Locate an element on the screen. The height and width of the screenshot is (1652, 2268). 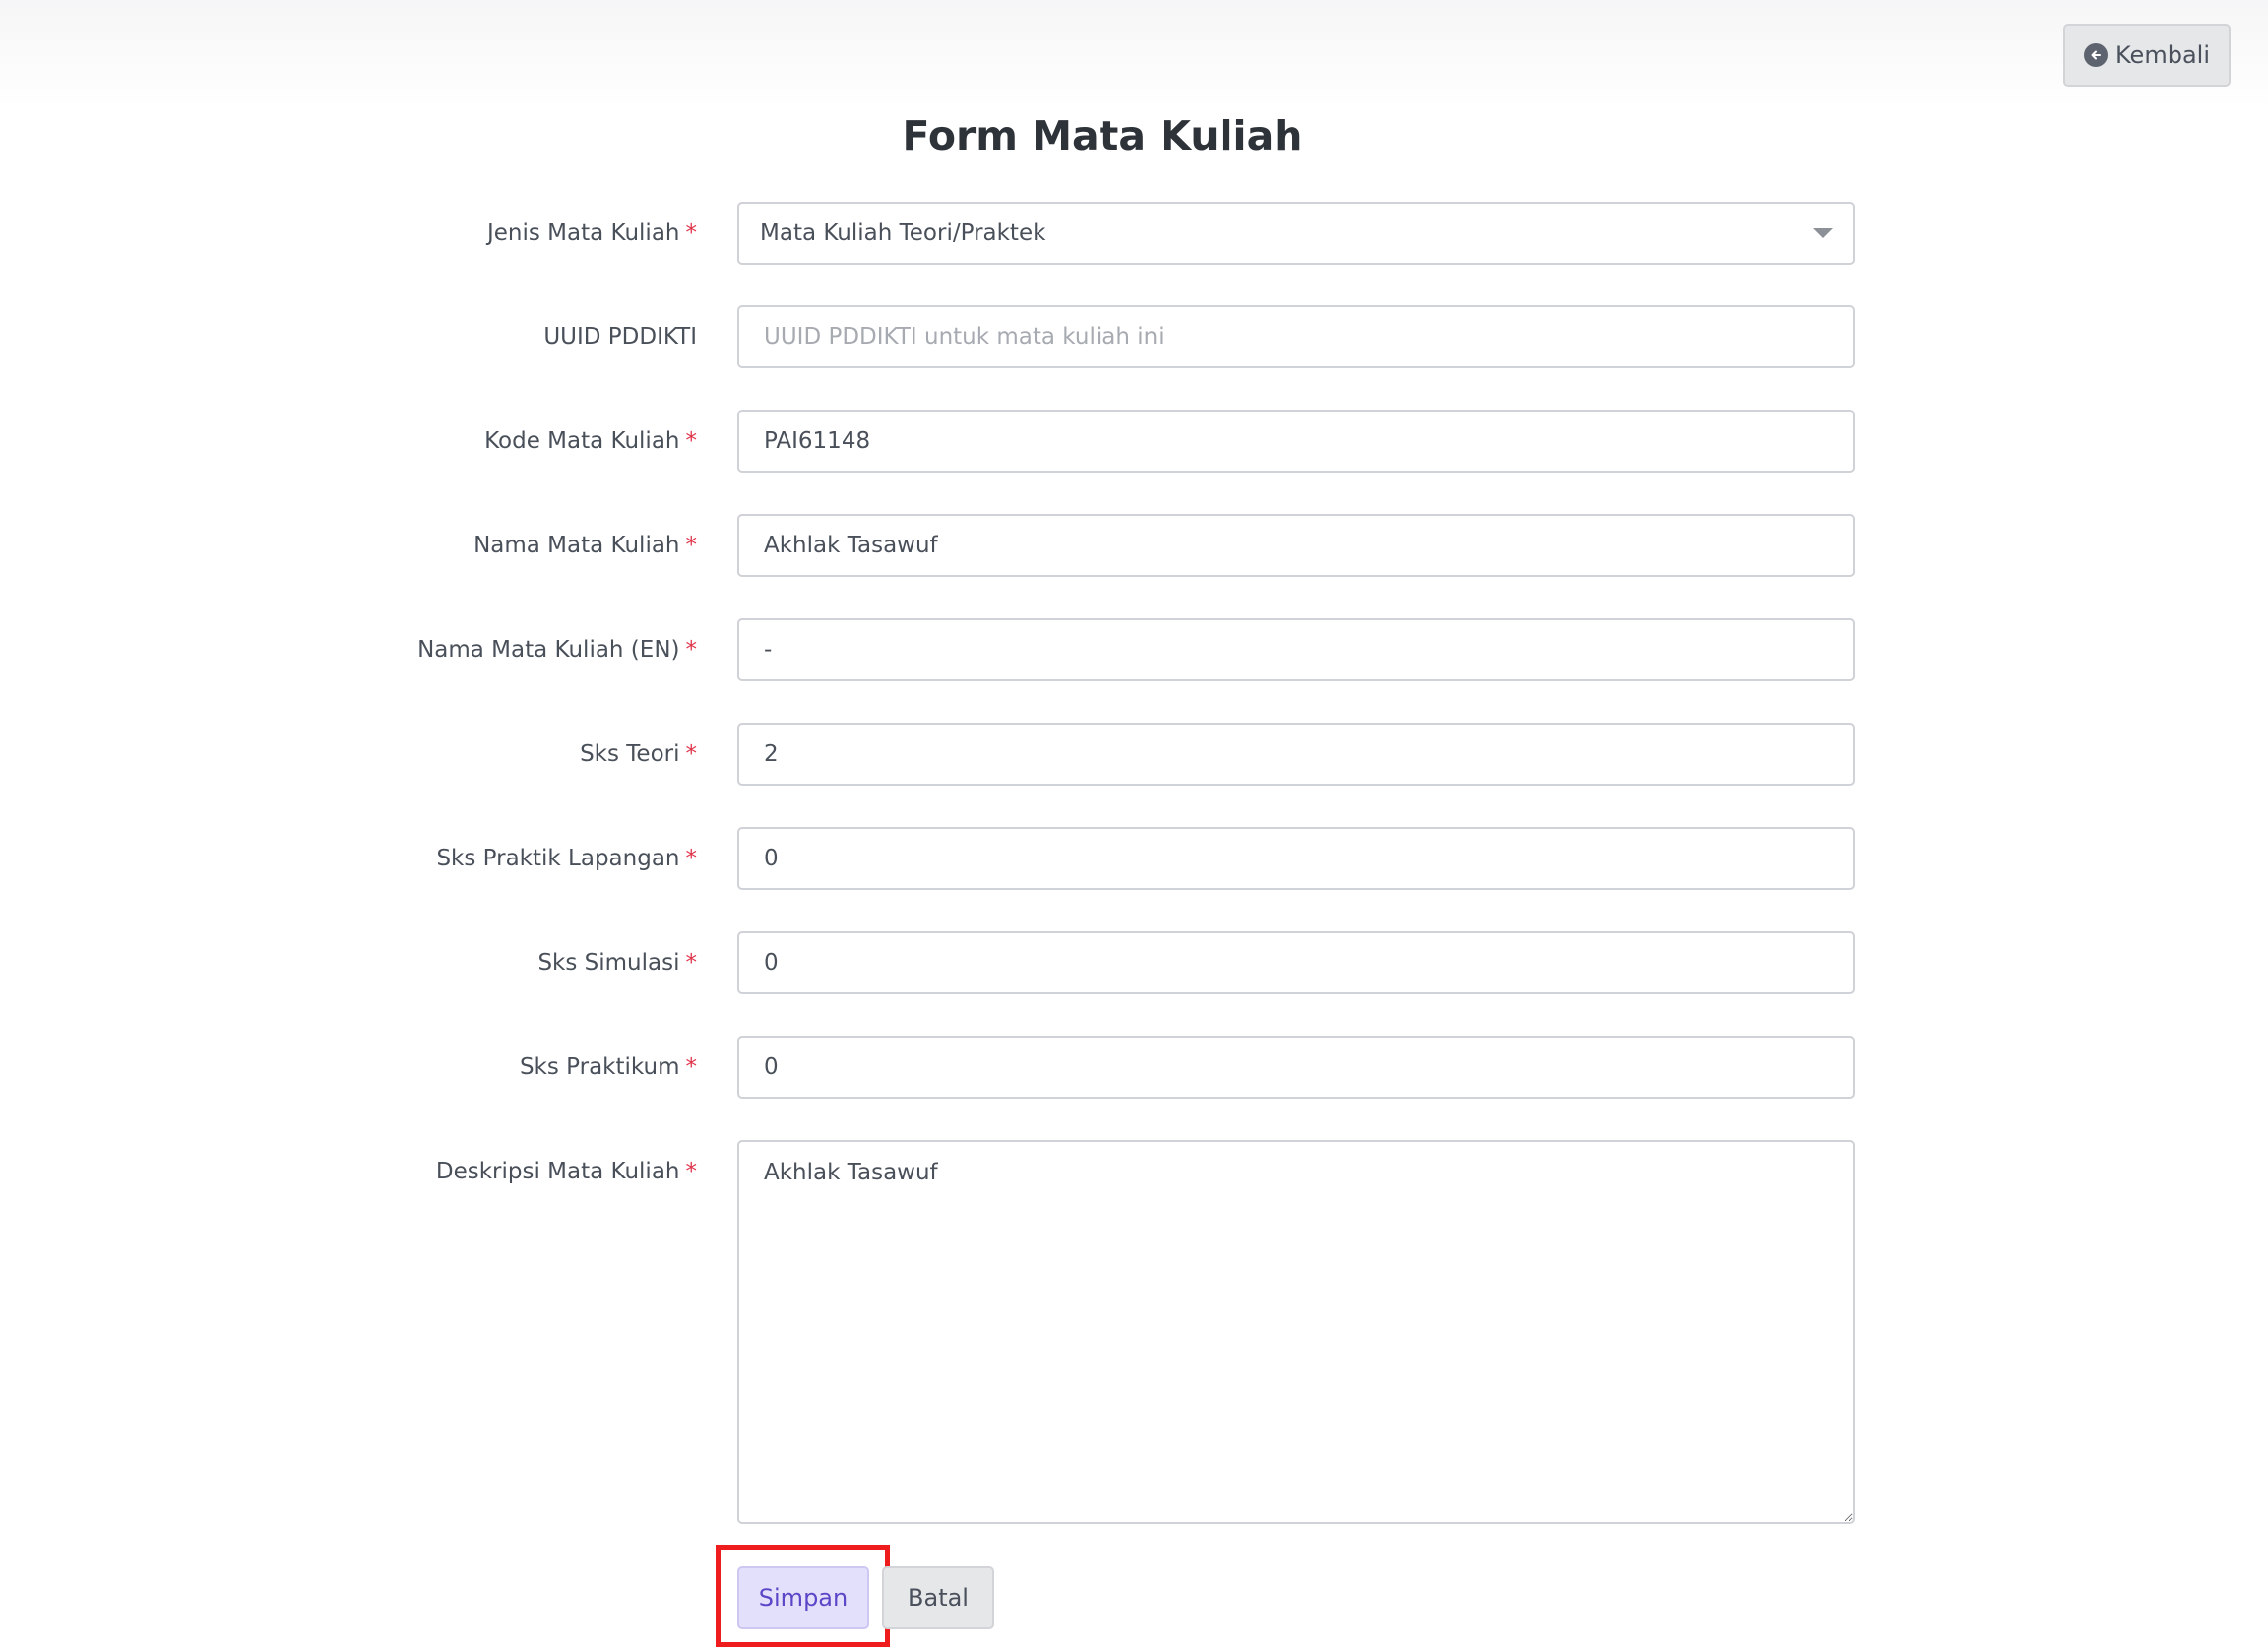
save-button-label: Simpan is located at coordinates (803, 1598).